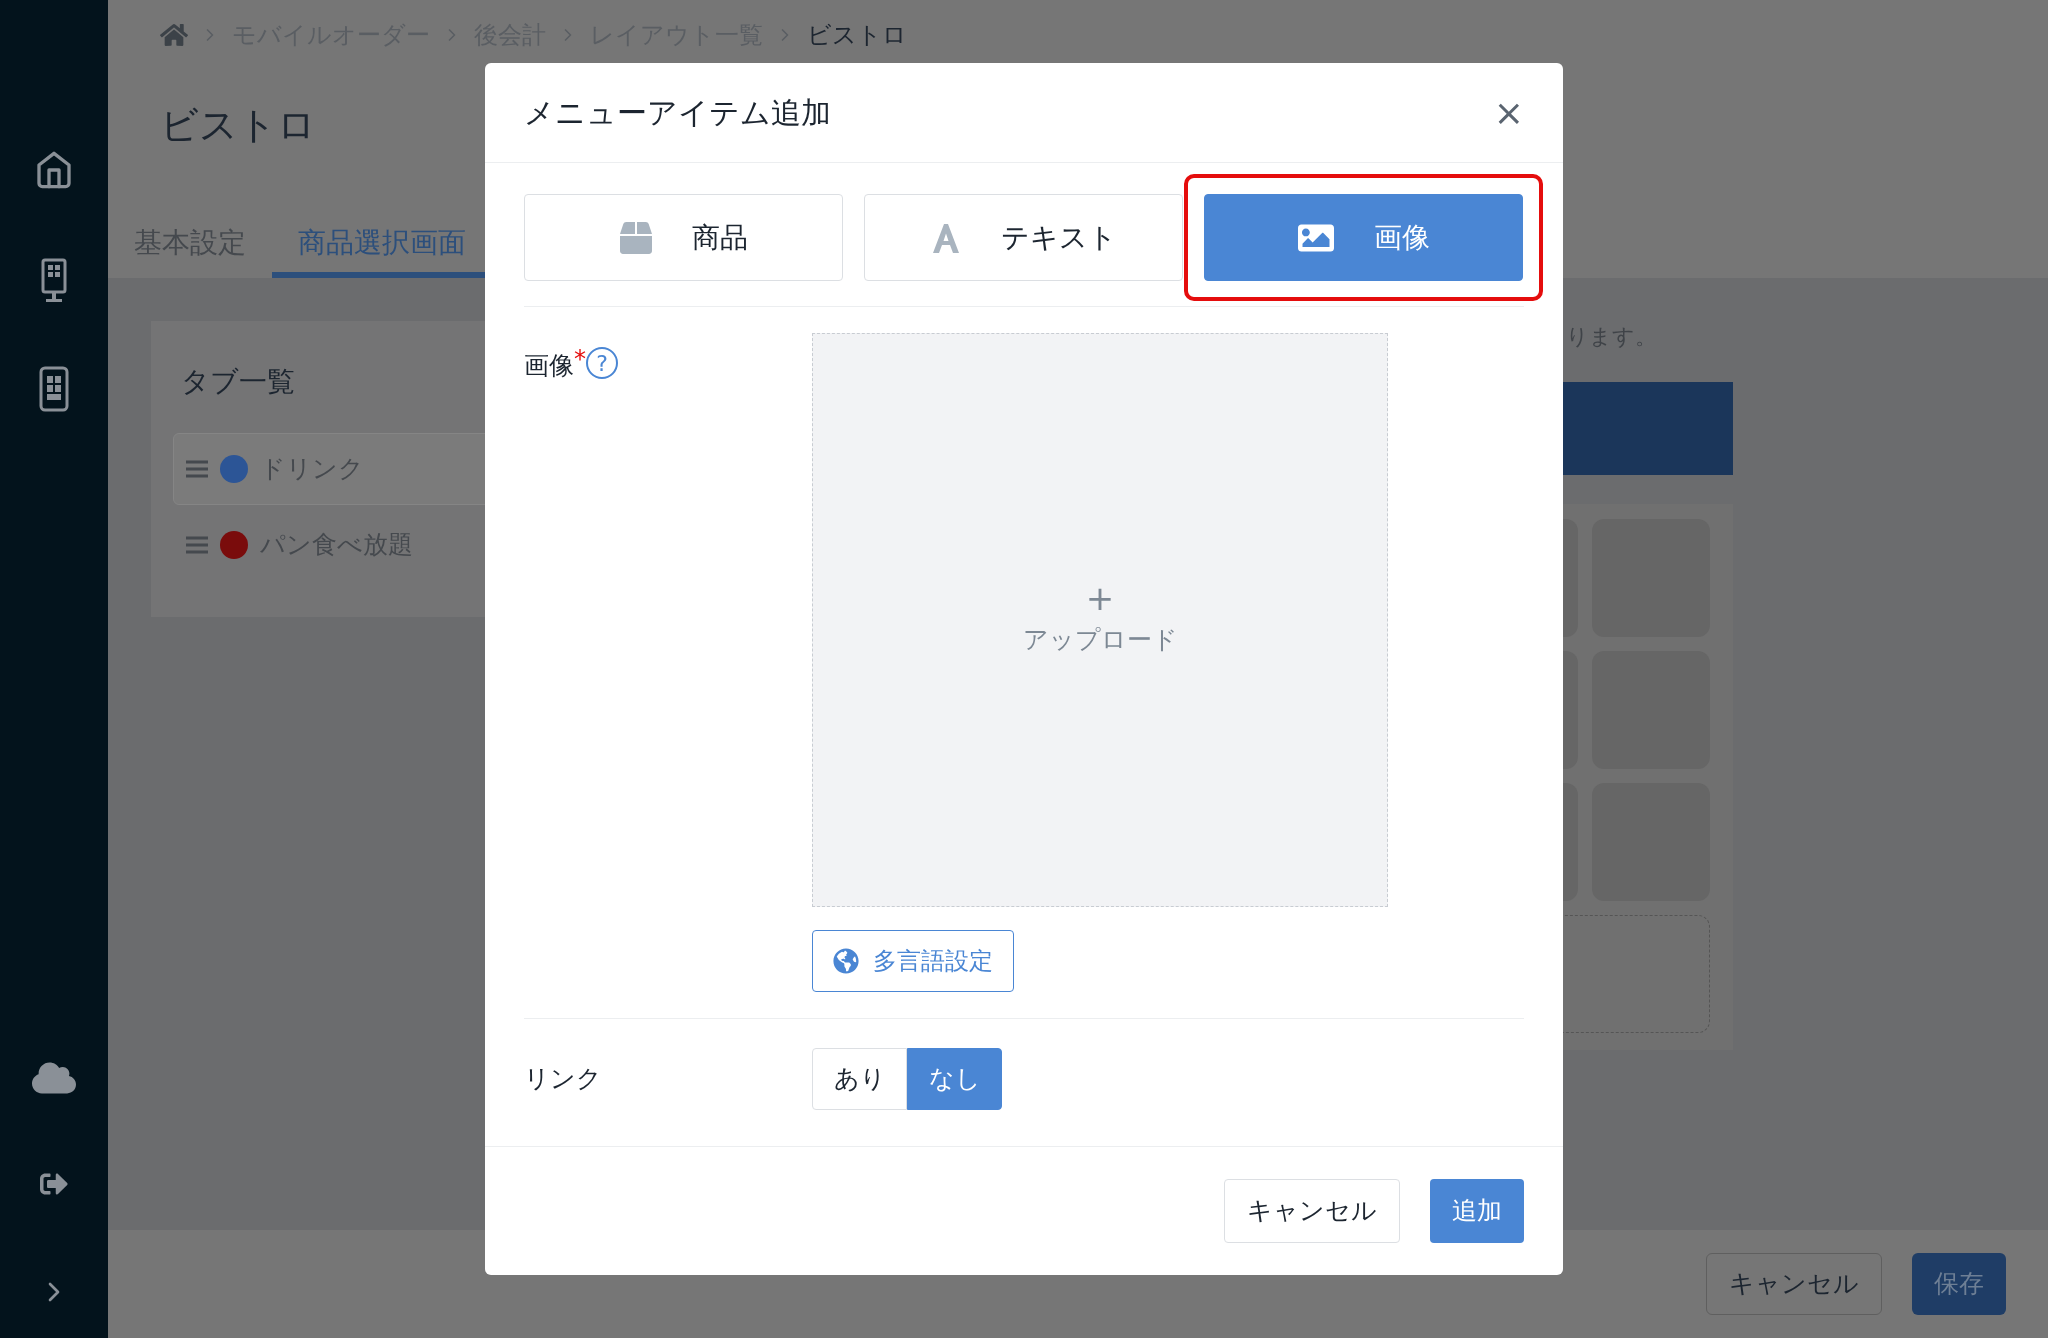 The width and height of the screenshot is (2048, 1338). Describe the element at coordinates (1100, 620) in the screenshot. I see `upload-area: + アップロード` at that location.